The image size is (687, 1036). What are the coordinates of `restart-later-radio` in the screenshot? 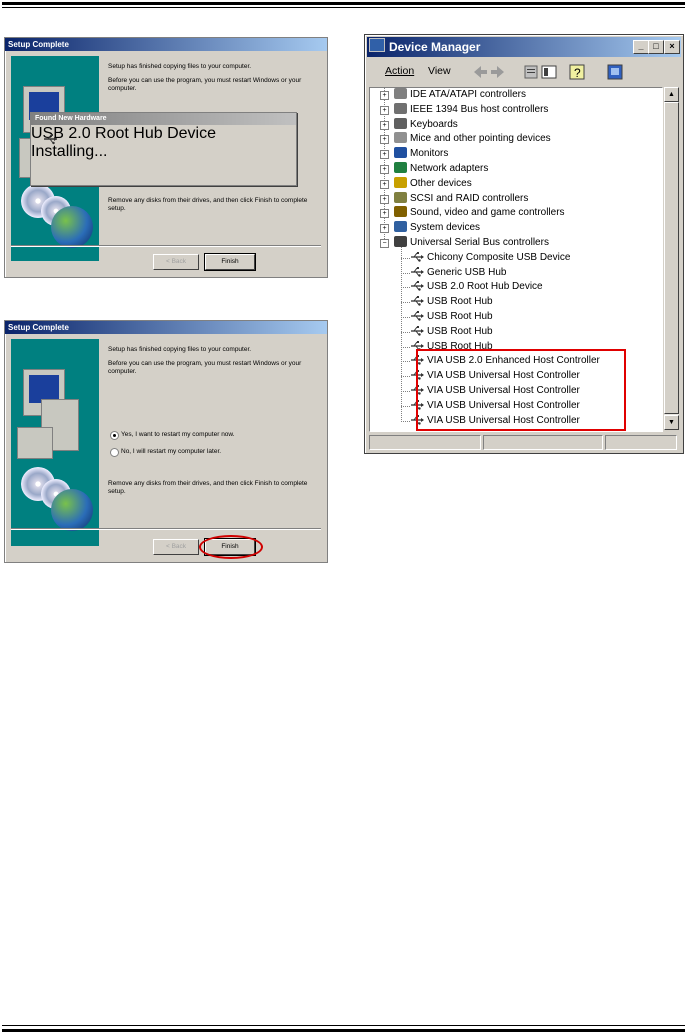 It's located at (114, 452).